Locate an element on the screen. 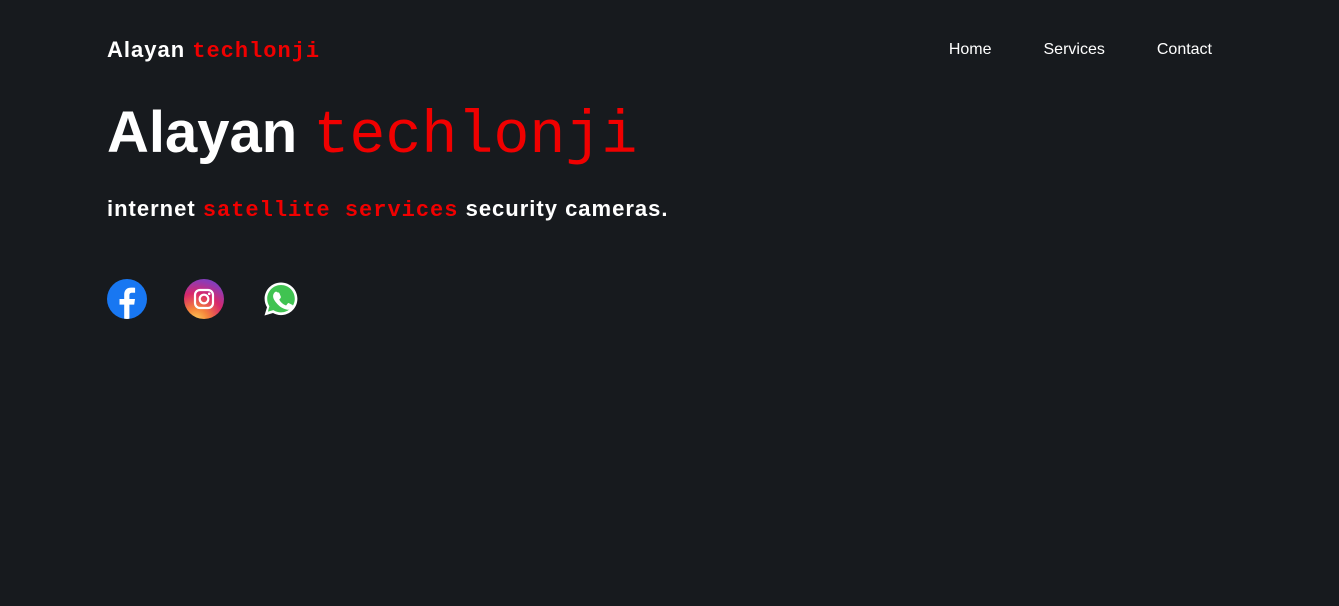  hero-title-main: Alayan is located at coordinates (202, 132).